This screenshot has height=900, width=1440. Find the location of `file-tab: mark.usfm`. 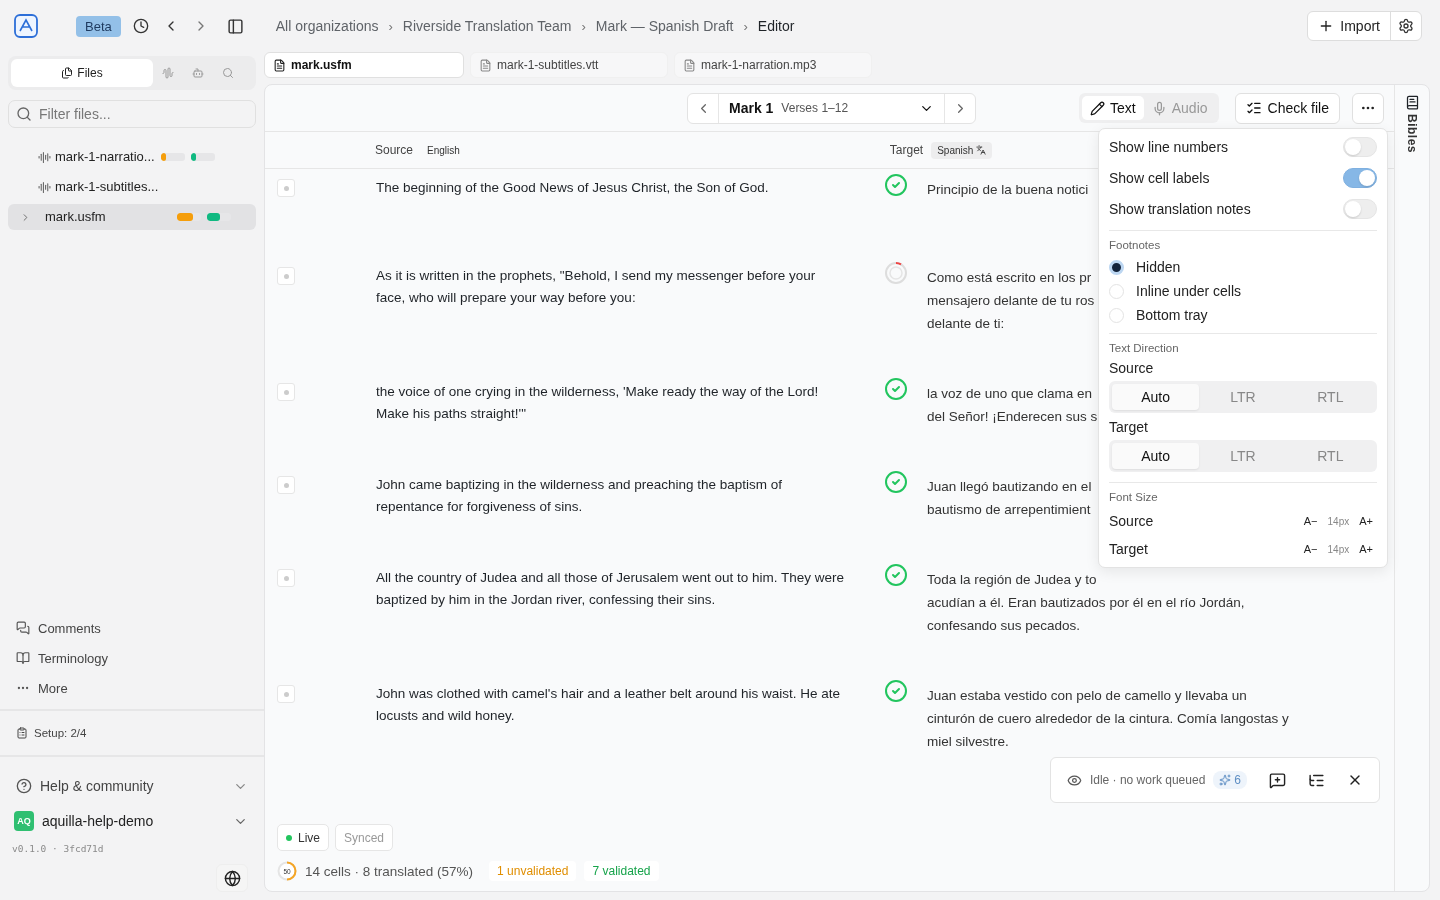

file-tab: mark.usfm is located at coordinates (364, 65).